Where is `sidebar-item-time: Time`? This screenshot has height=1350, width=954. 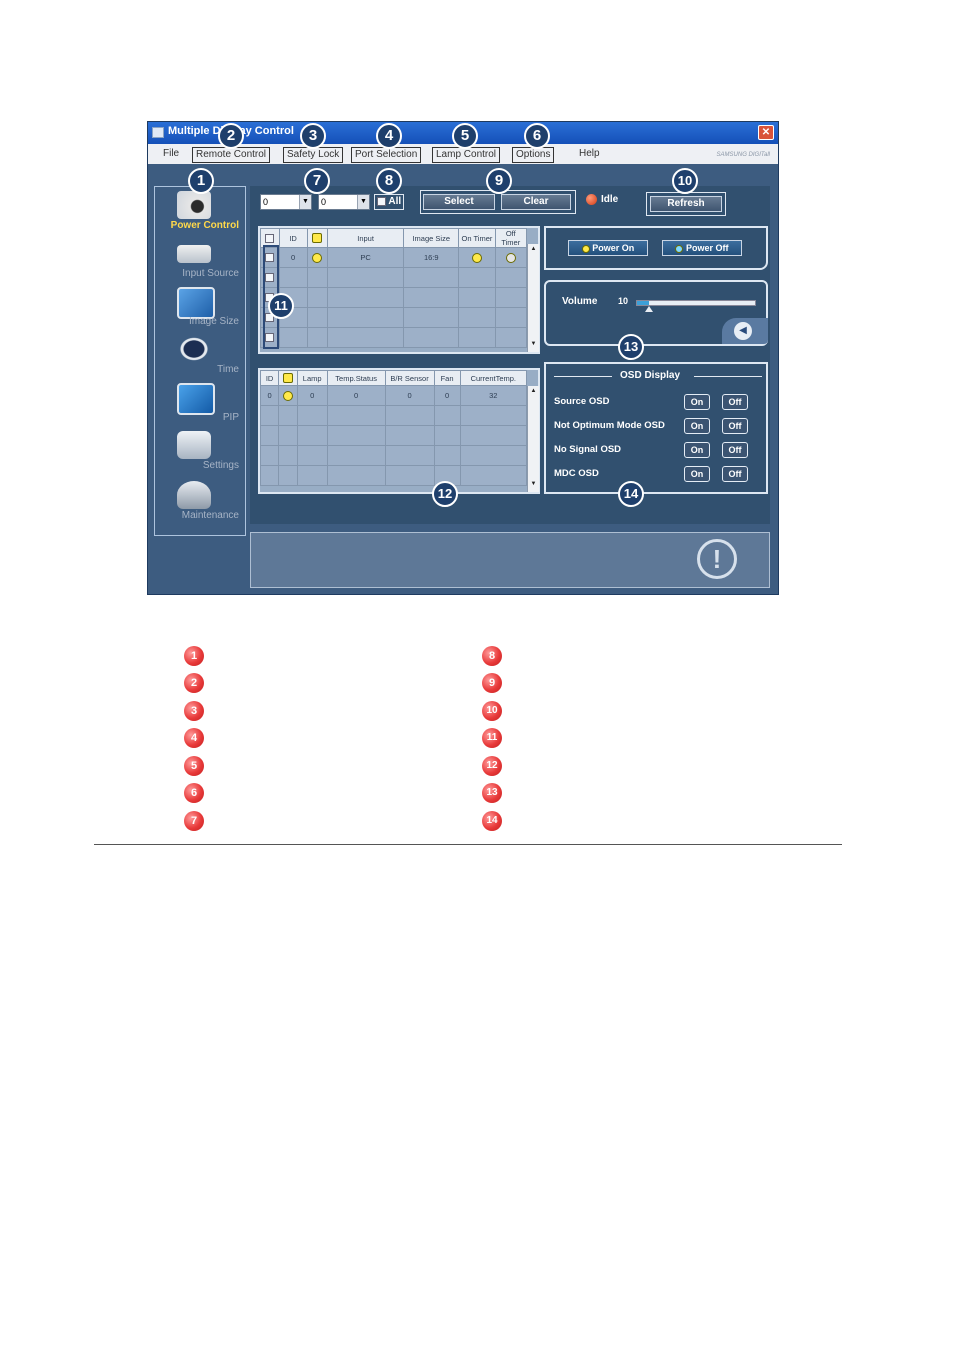
sidebar-item-time: Time is located at coordinates (200, 357).